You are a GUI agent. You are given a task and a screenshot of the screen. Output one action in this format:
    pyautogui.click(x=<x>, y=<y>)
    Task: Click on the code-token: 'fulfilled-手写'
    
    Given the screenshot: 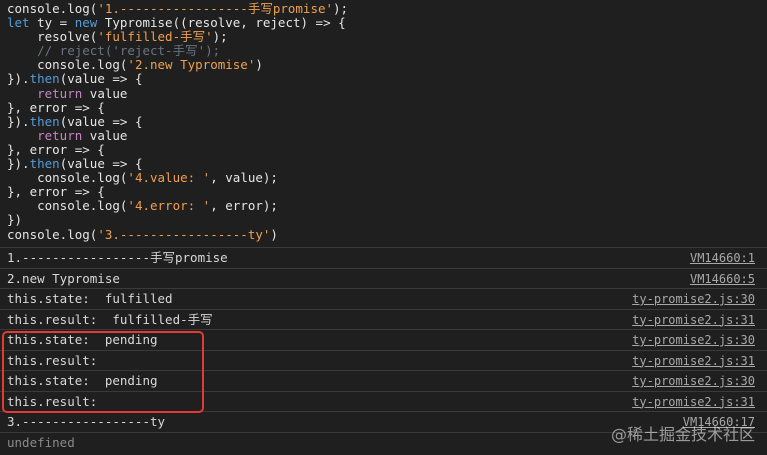 What is the action you would take?
    pyautogui.click(x=155, y=37)
    